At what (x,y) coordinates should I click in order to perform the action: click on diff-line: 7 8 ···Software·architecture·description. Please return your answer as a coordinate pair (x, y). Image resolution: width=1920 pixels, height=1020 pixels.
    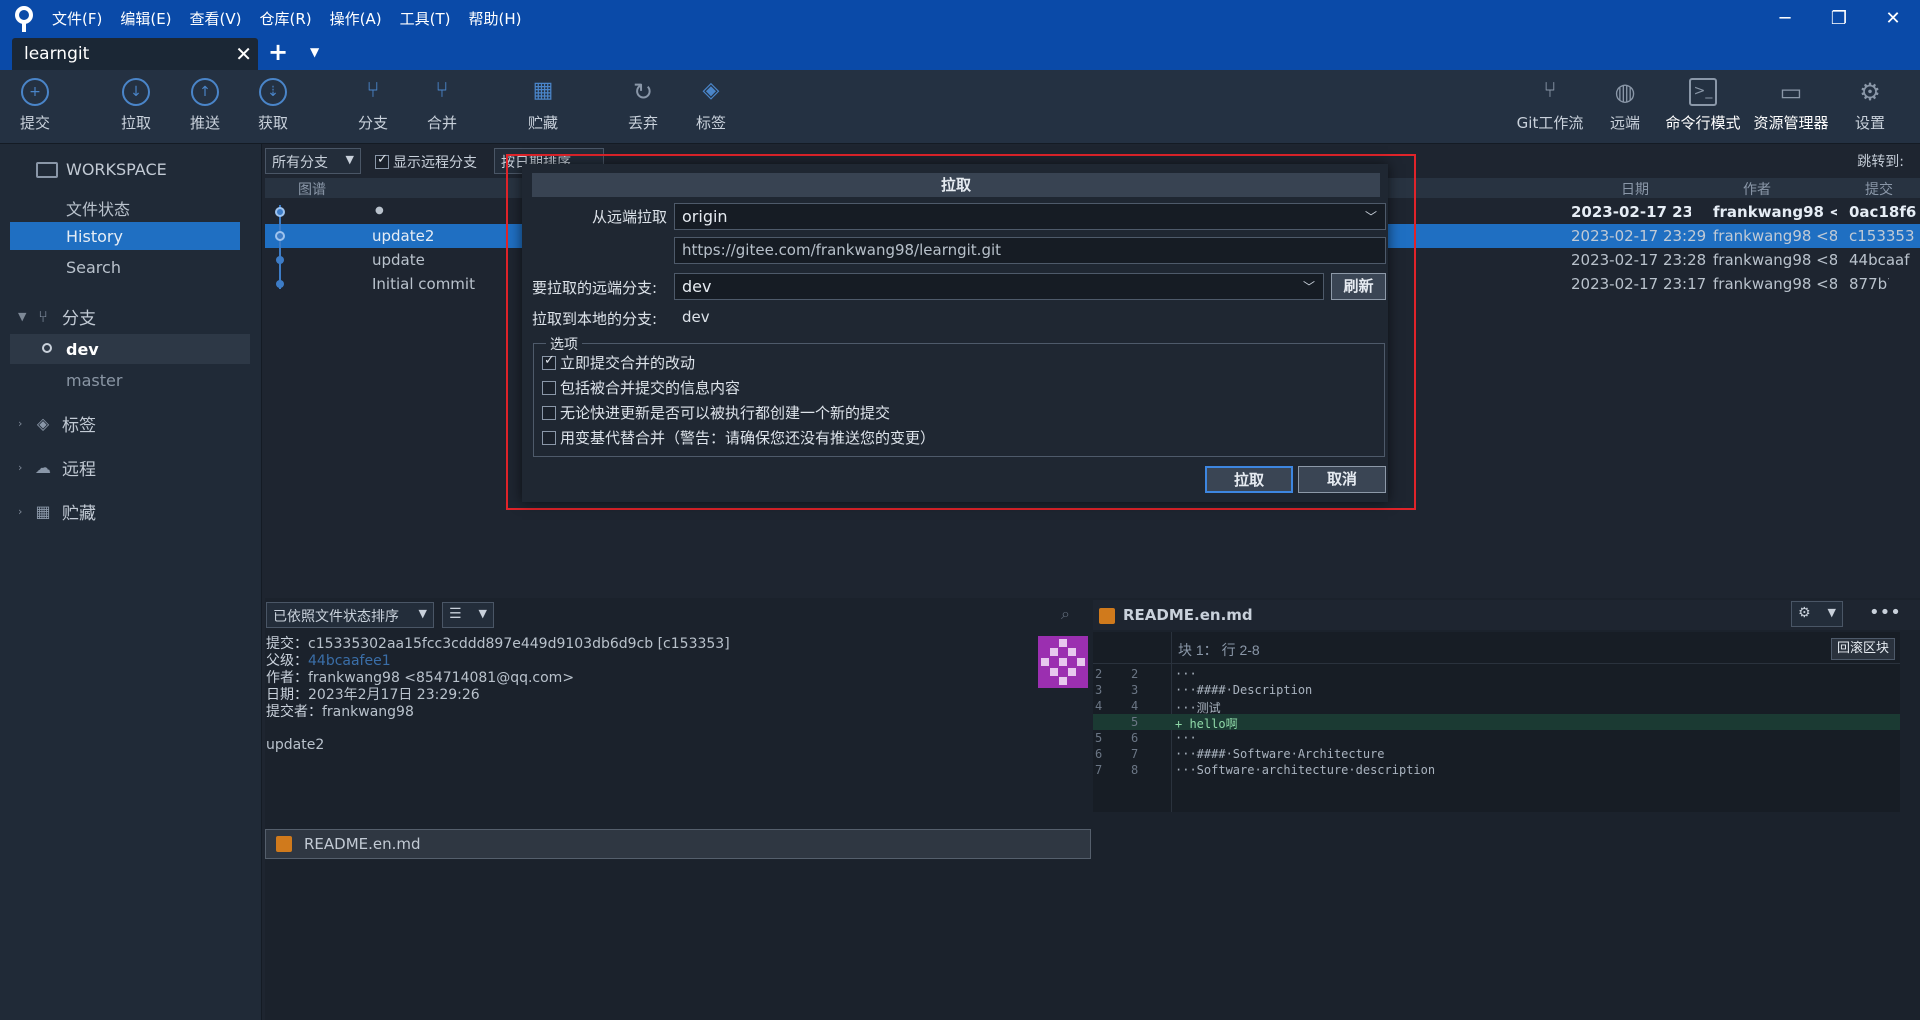
    Looking at the image, I should click on (1496, 770).